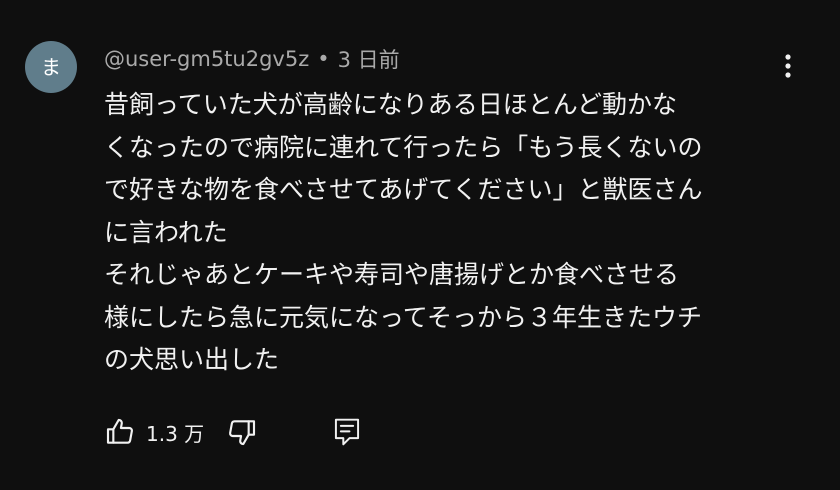 This screenshot has height=490, width=840. Describe the element at coordinates (192, 359) in the screenshot. I see `comment-line: の犬思い出した` at that location.